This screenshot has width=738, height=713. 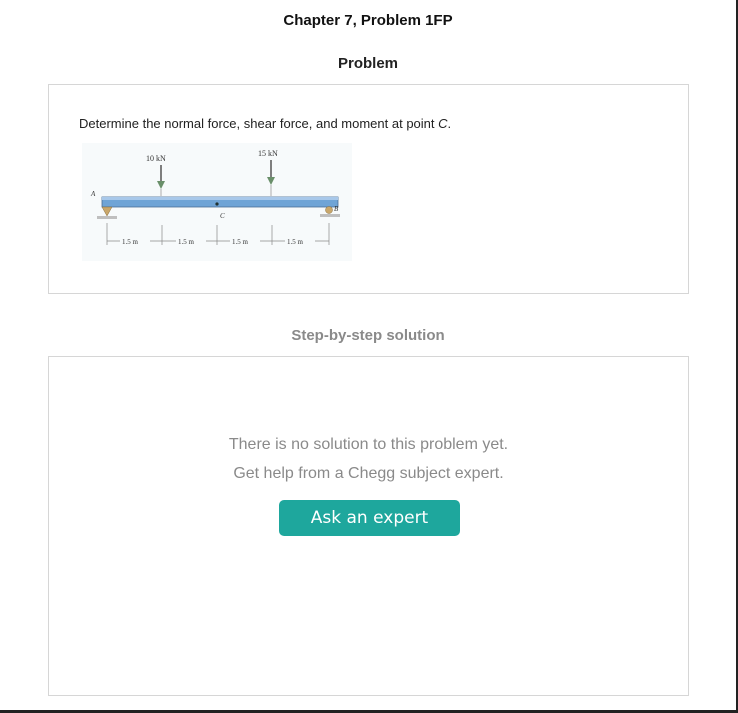 What do you see at coordinates (93, 194) in the screenshot?
I see `support-a-label: A` at bounding box center [93, 194].